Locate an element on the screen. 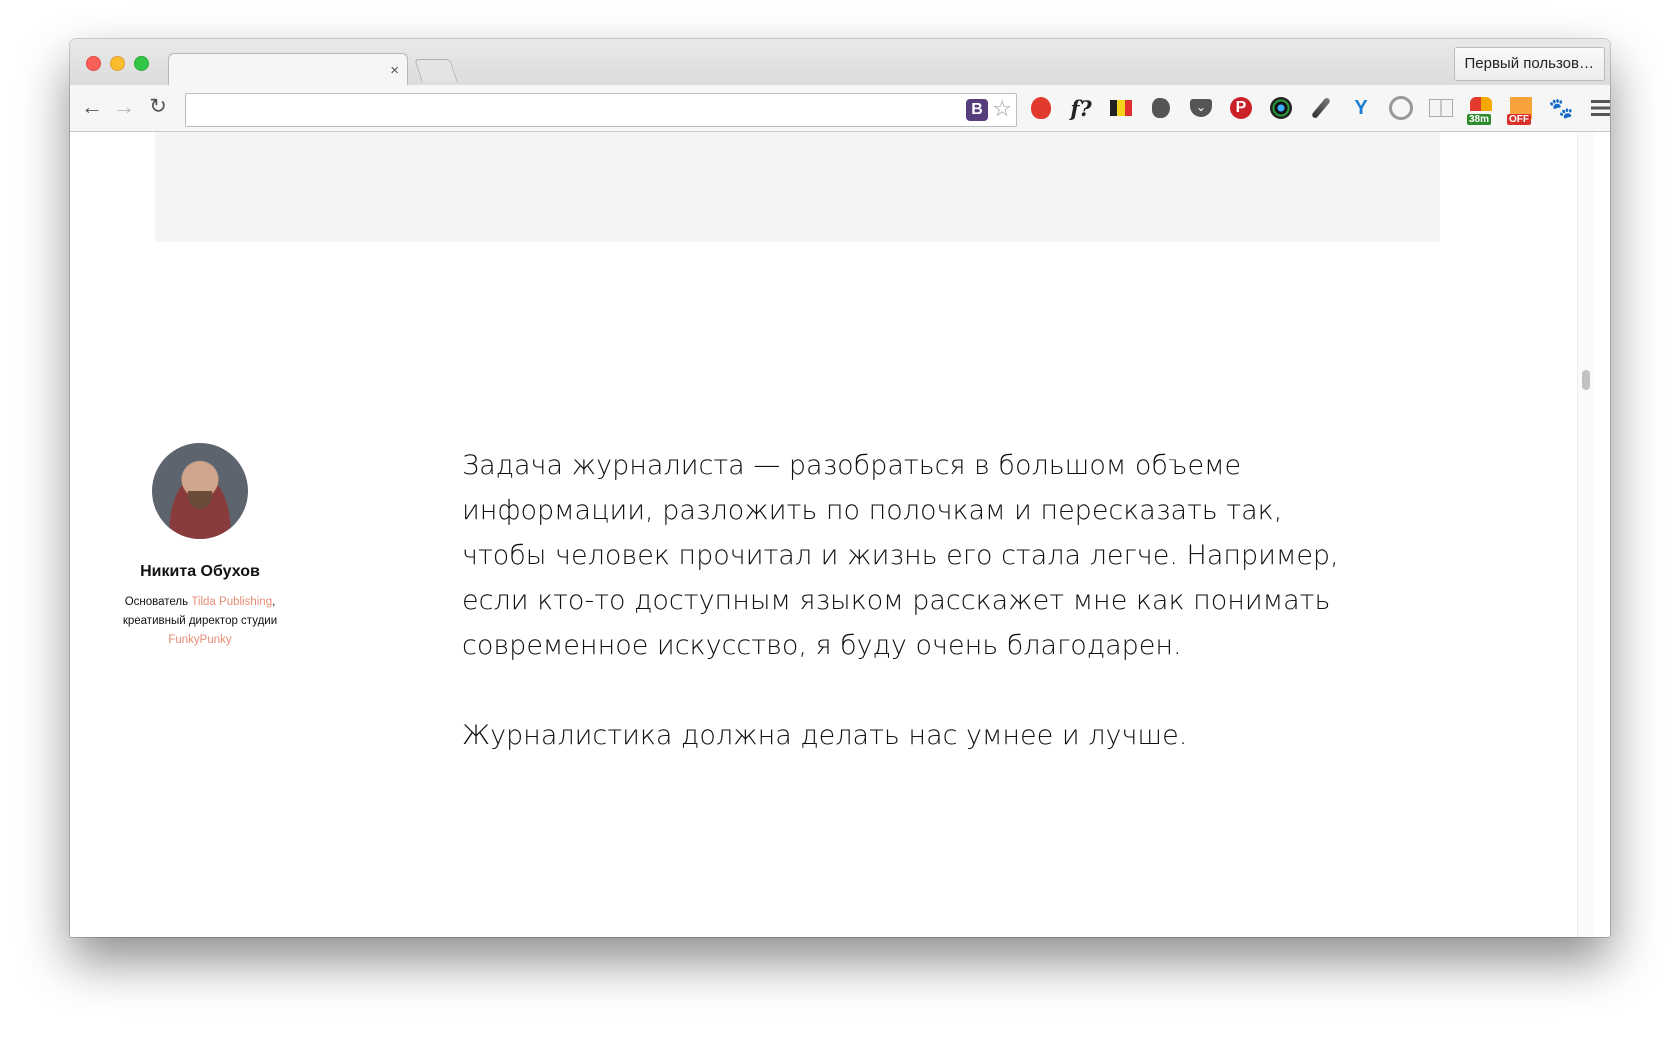 Image resolution: width=1680 pixels, height=1037 pixels. timer-icon: 38m is located at coordinates (1481, 109).